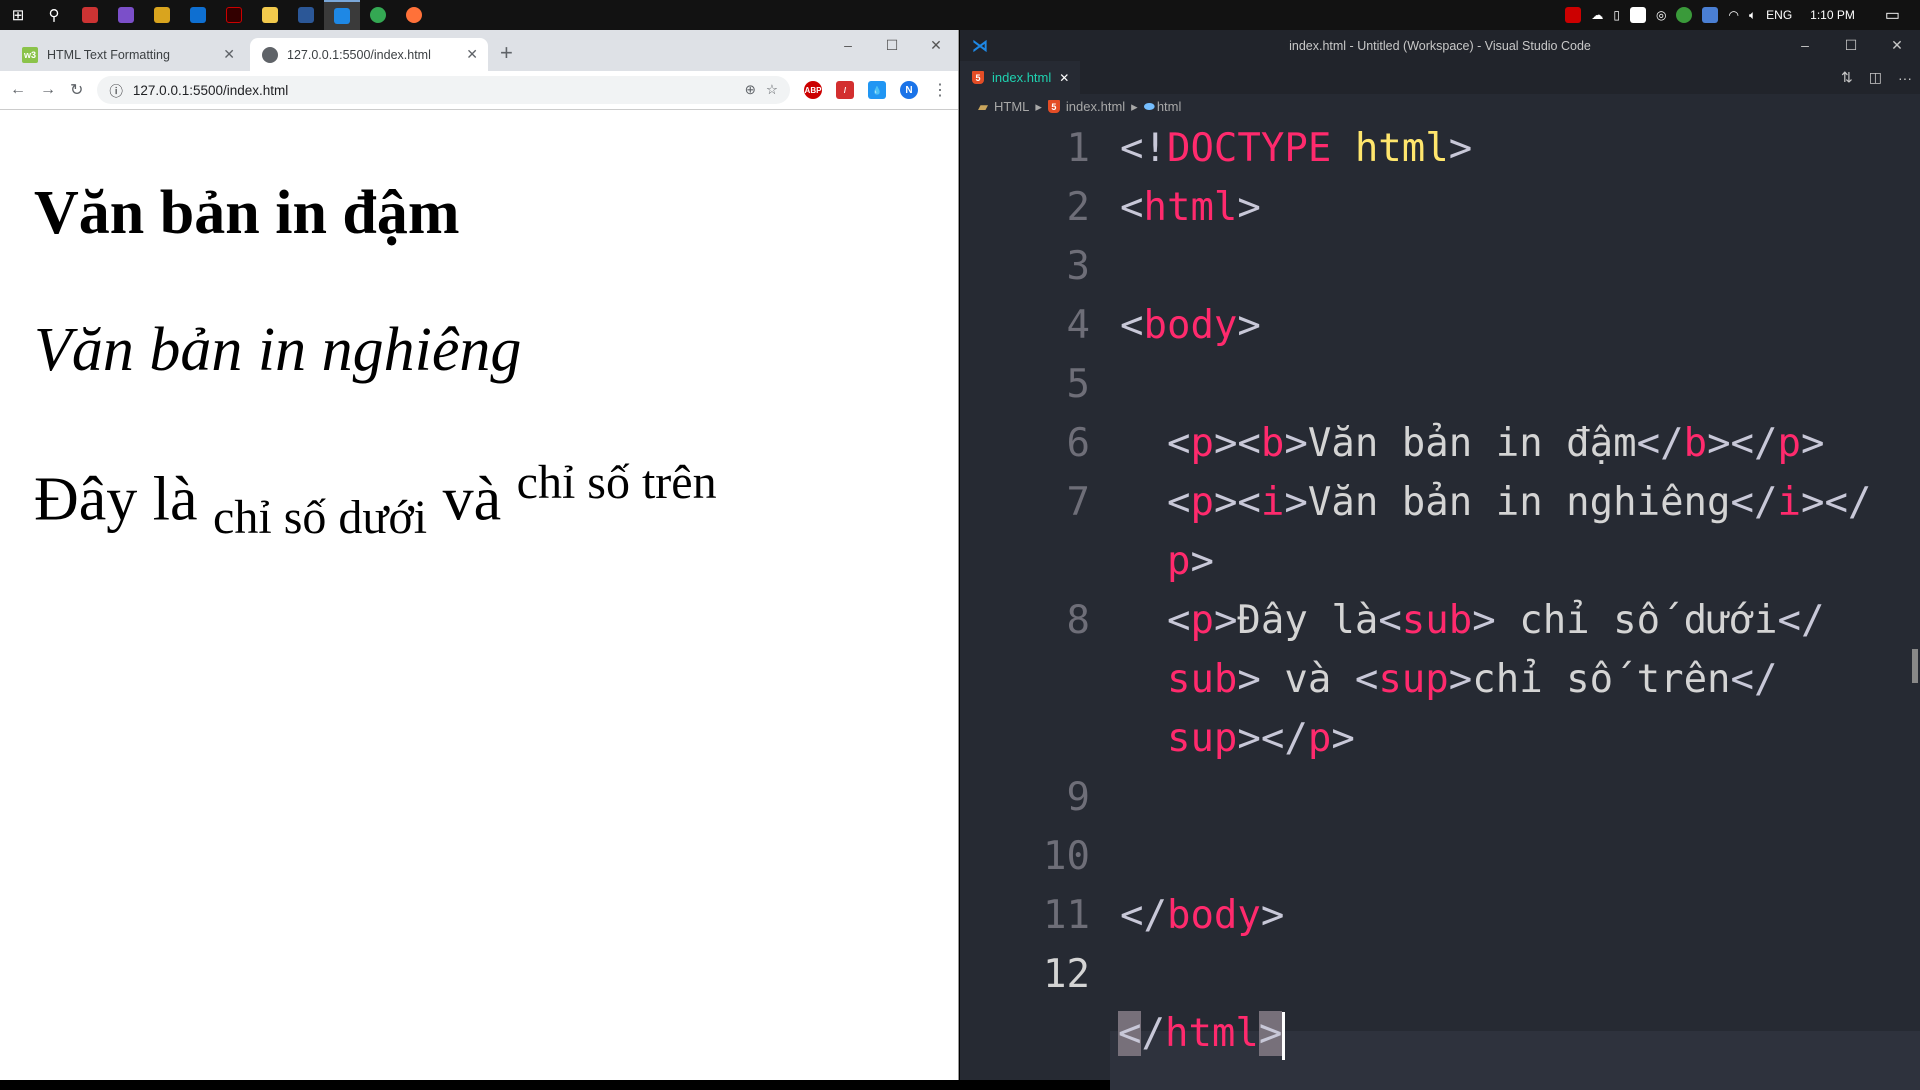 This screenshot has width=1920, height=1090. What do you see at coordinates (472, 499) in the screenshot?
I see `text: và` at bounding box center [472, 499].